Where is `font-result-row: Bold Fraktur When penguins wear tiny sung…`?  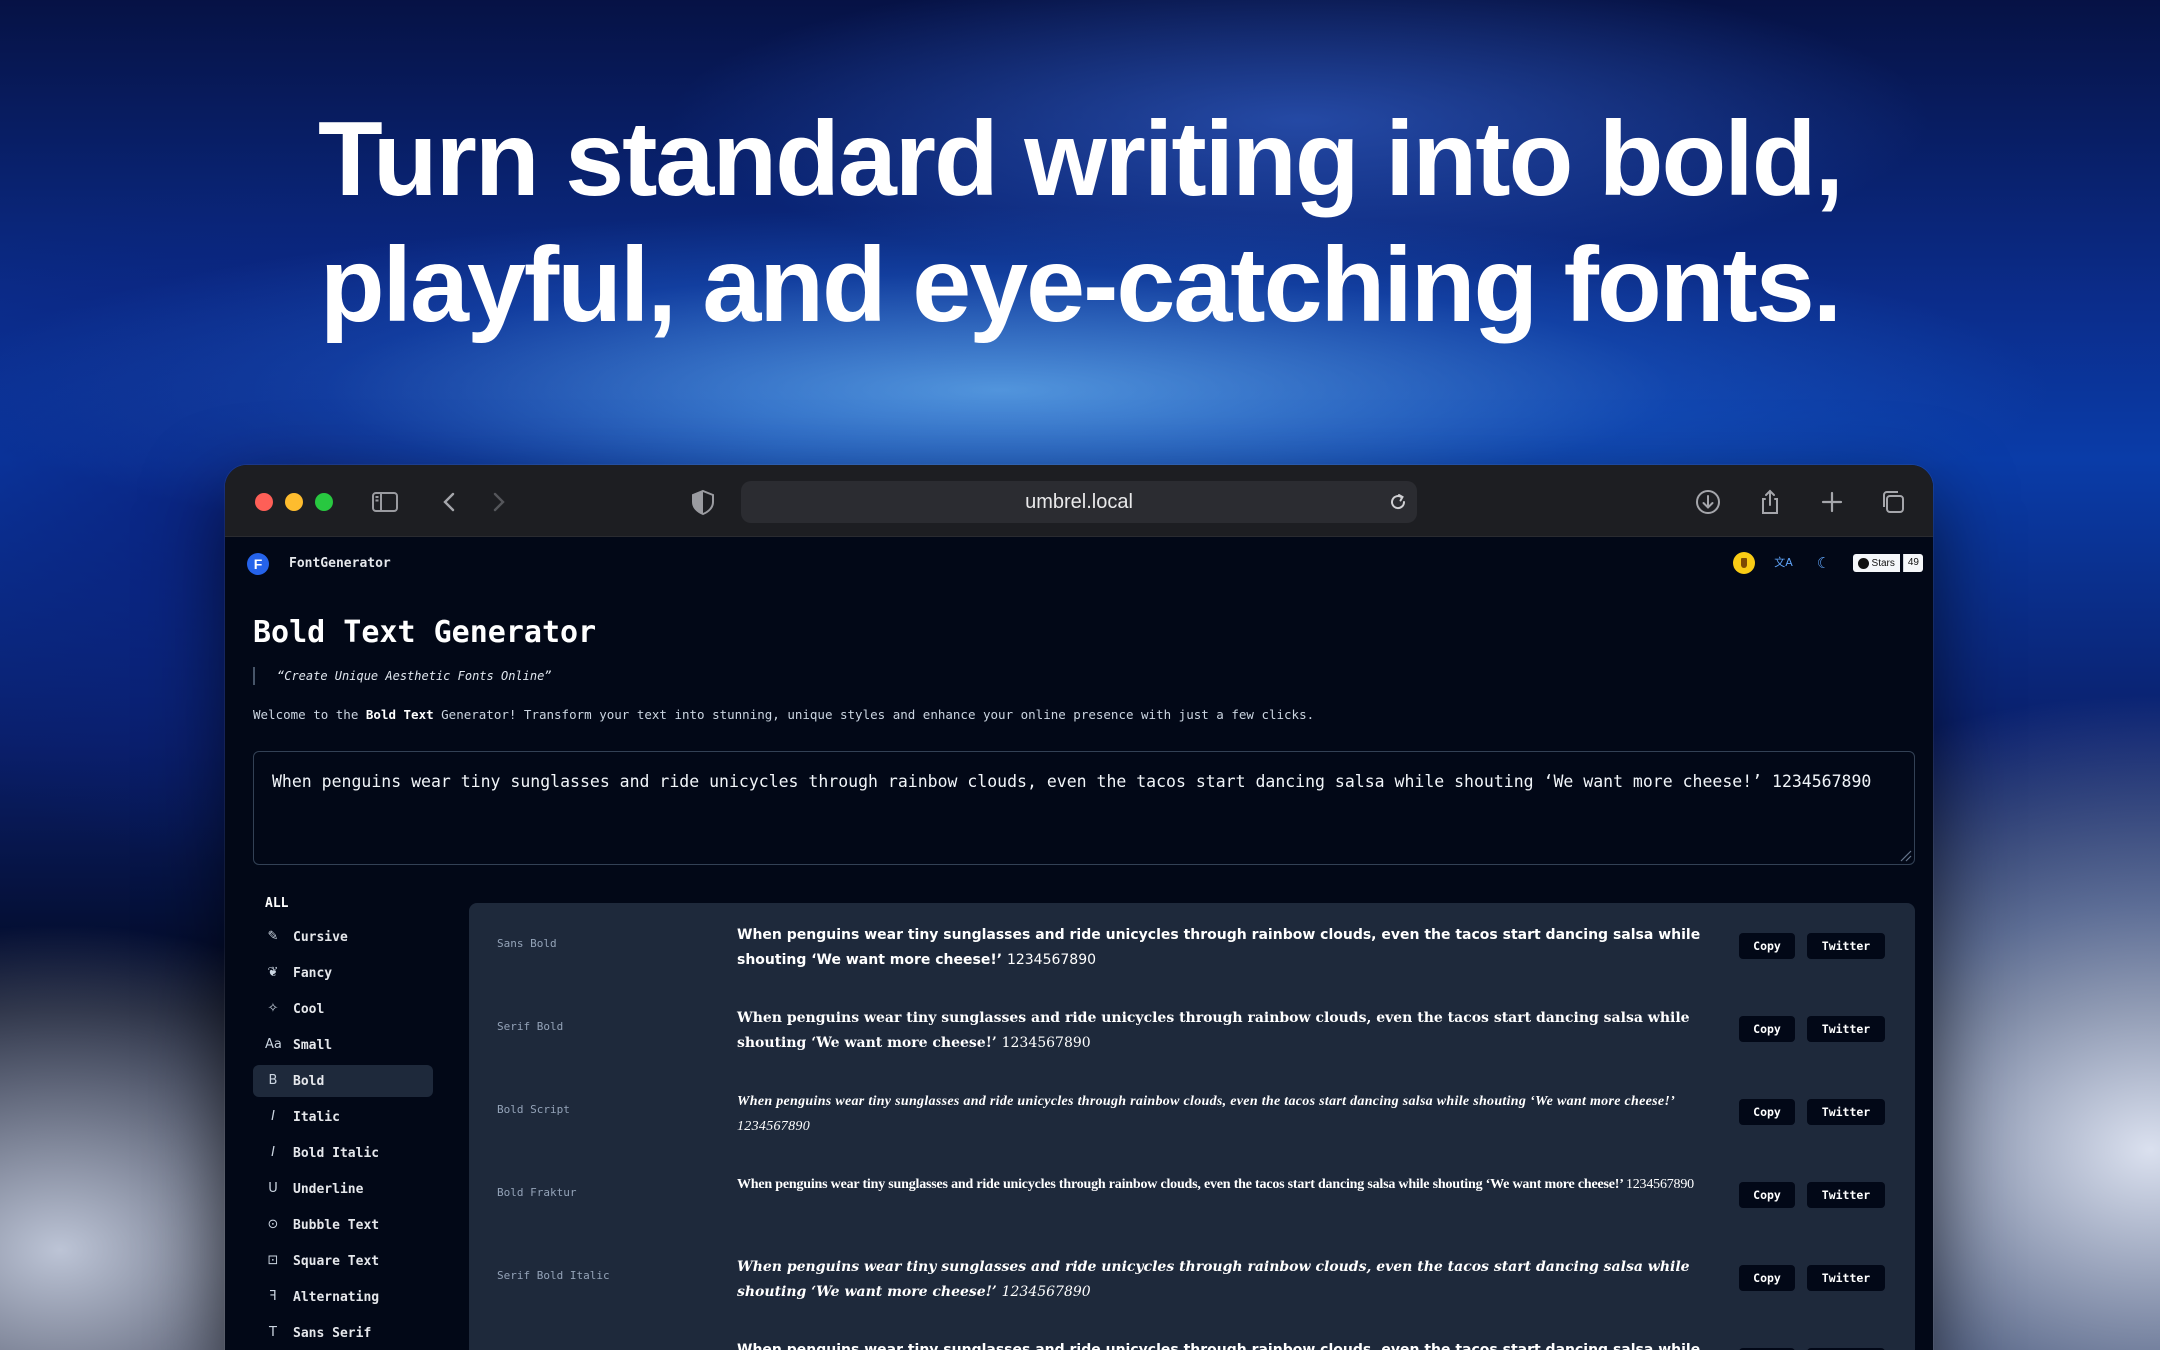
font-result-row: Bold Fraktur When penguins wear tiny sung… is located at coordinates (1192, 1193).